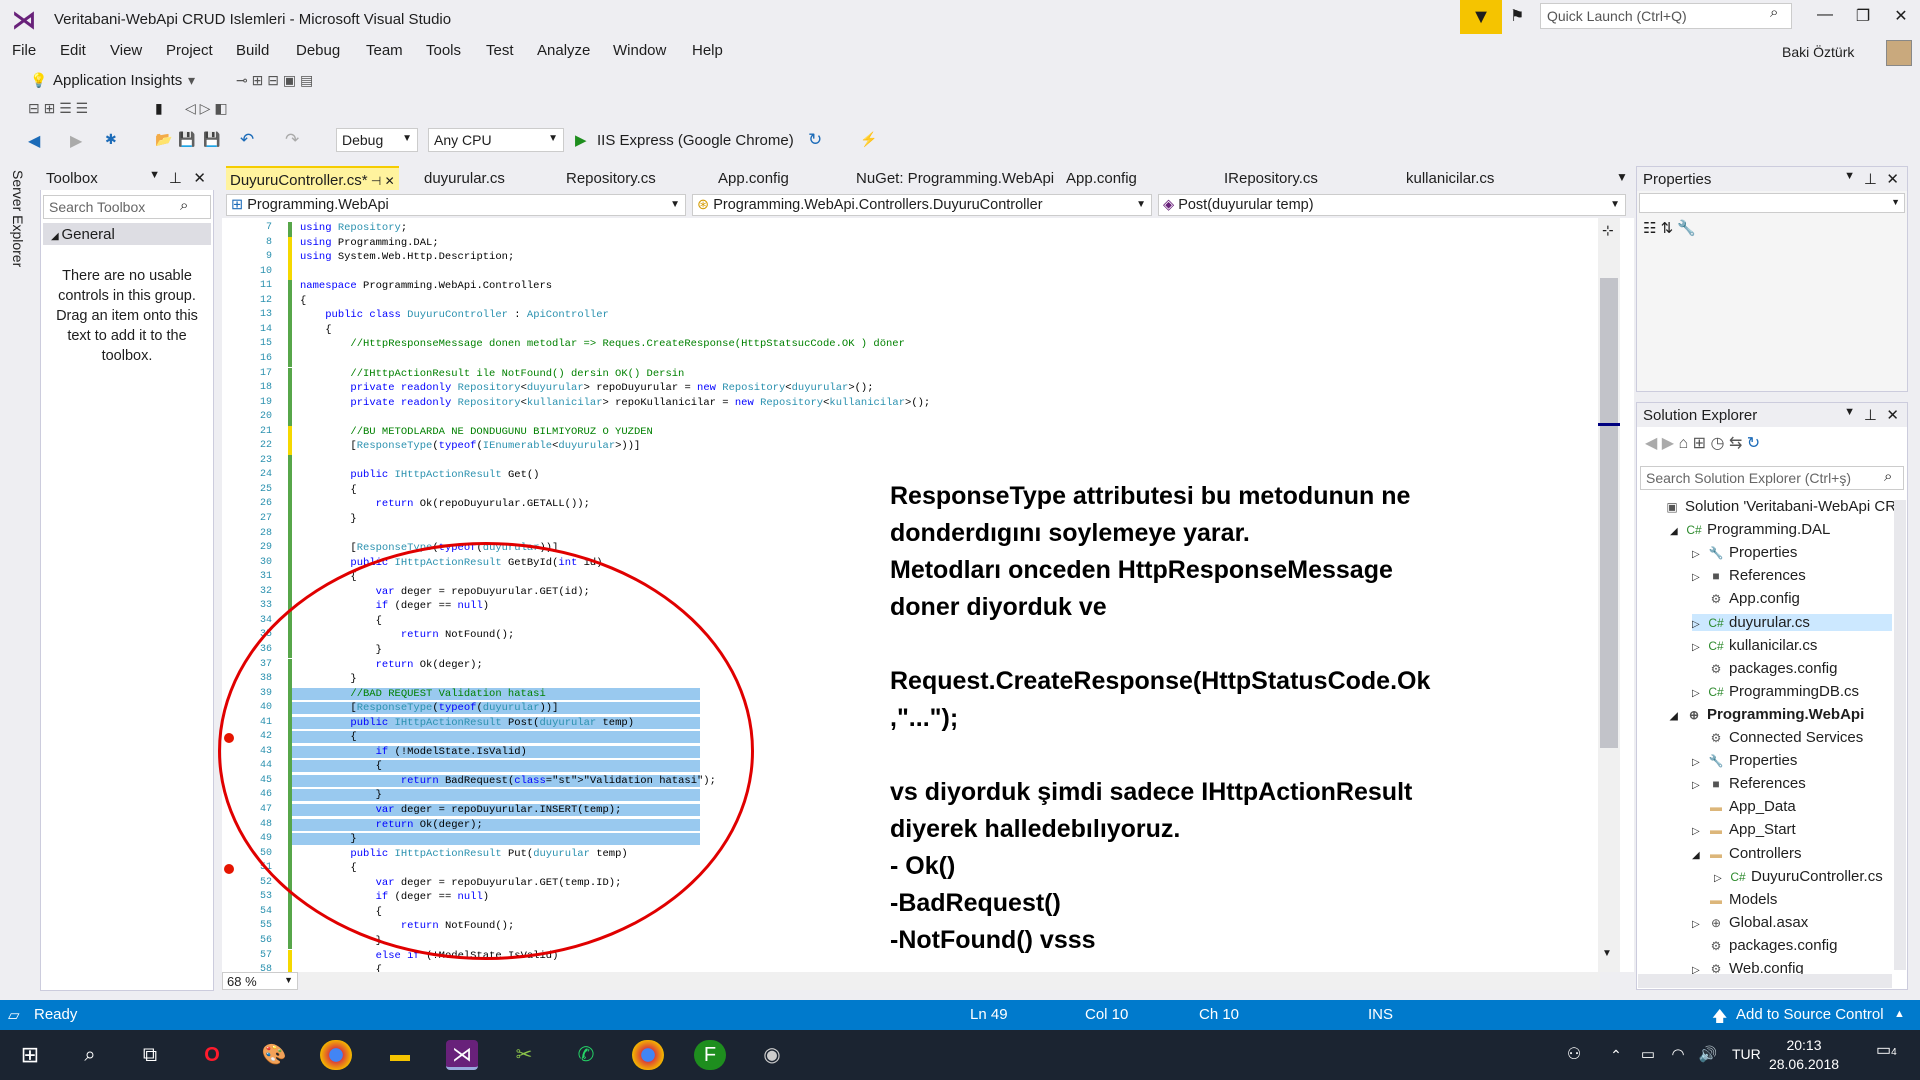  What do you see at coordinates (1271, 178) in the screenshot?
I see `tab-document: IRepository.cs` at bounding box center [1271, 178].